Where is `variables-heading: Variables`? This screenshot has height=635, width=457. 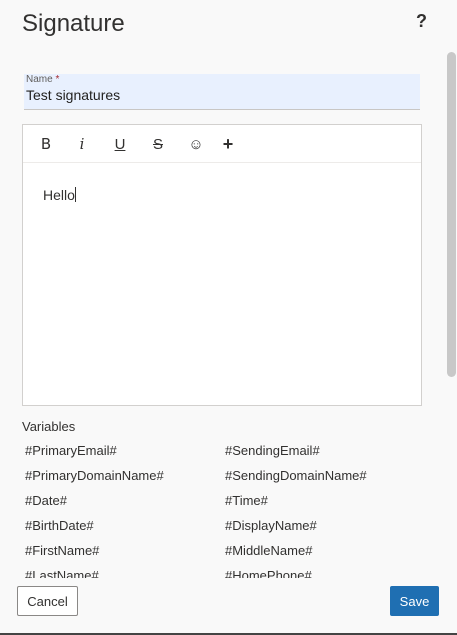
variables-heading: Variables is located at coordinates (49, 426).